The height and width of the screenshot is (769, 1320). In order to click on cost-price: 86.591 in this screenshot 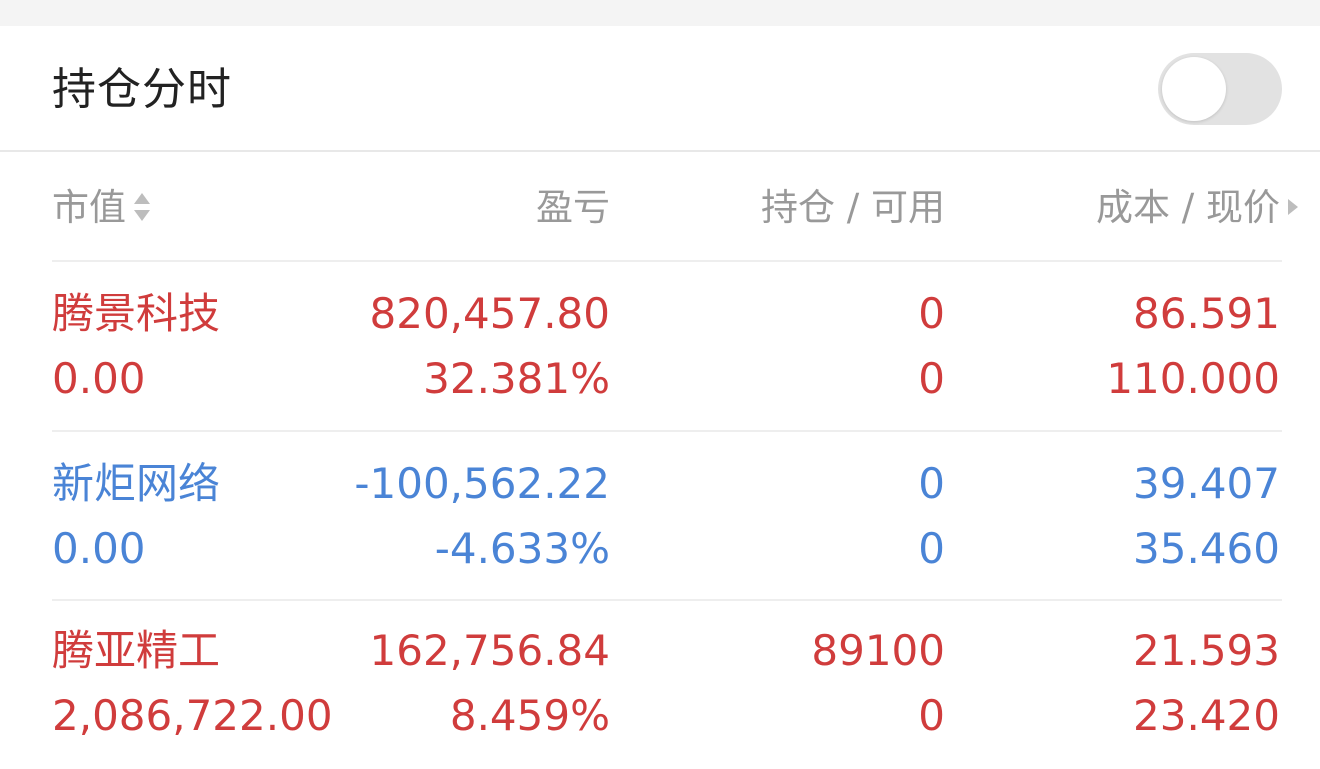, I will do `click(1206, 313)`.